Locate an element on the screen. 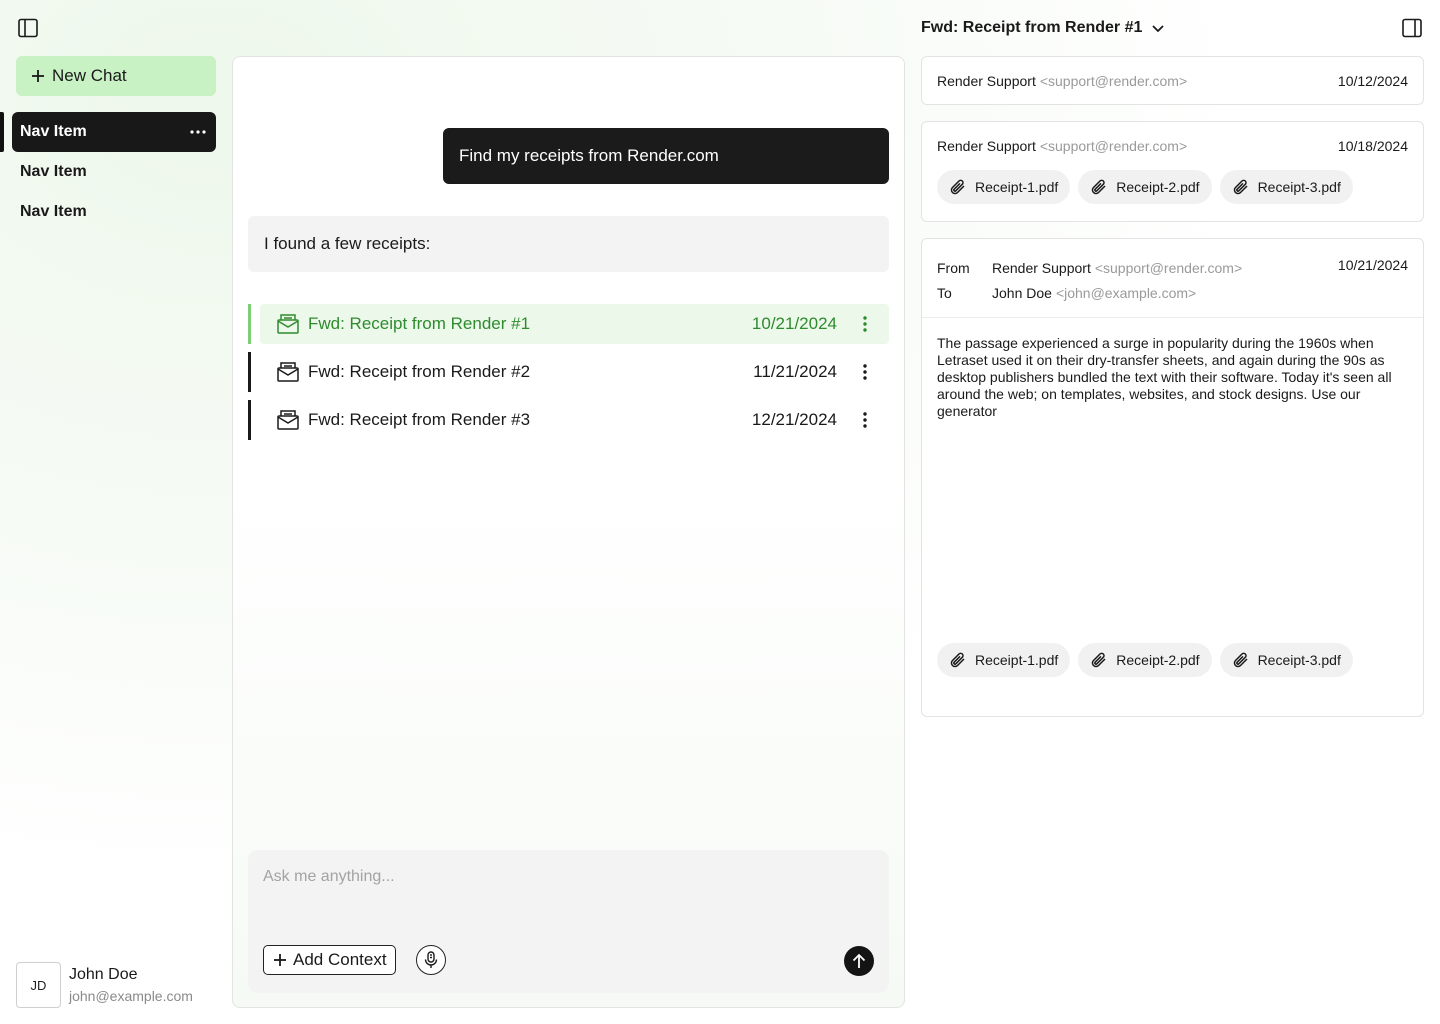 Image resolution: width=1440 pixels, height=1024 pixels. receipt-row: Fwd: Receipt from Render #3 12/21/2024 is located at coordinates (568, 420).